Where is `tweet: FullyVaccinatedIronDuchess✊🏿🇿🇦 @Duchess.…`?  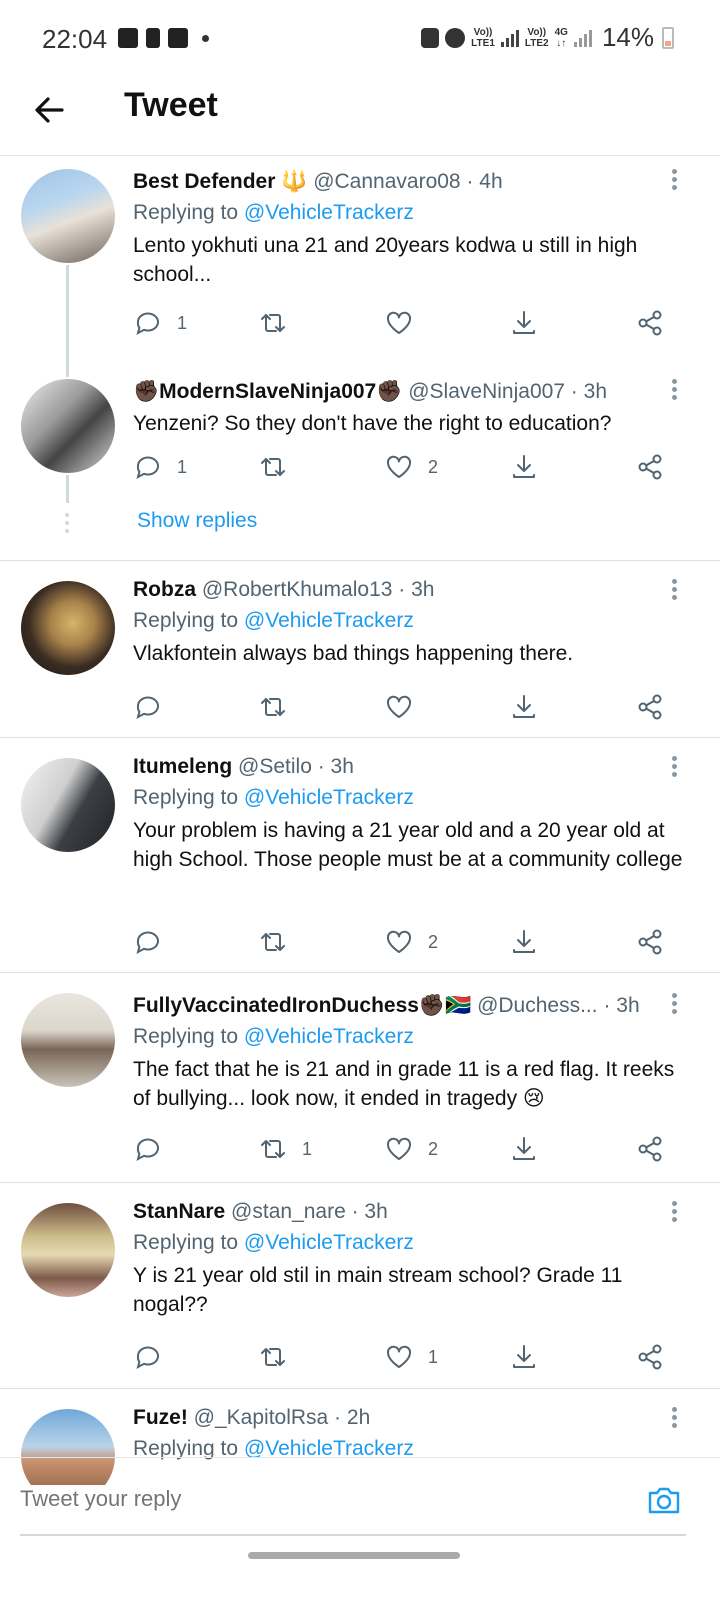 tweet: FullyVaccinatedIronDuchess✊🏿🇿🇦 @Duchess.… is located at coordinates (360, 1078).